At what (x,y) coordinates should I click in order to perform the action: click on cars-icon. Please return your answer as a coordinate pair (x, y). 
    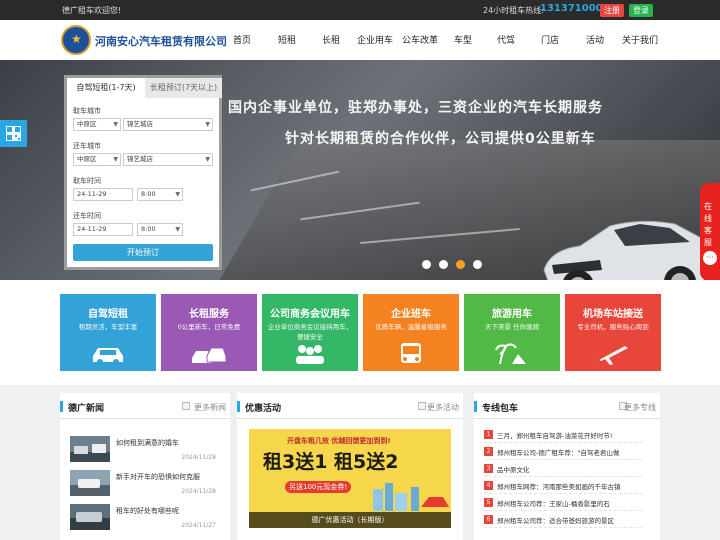
    Looking at the image, I should click on (209, 355).